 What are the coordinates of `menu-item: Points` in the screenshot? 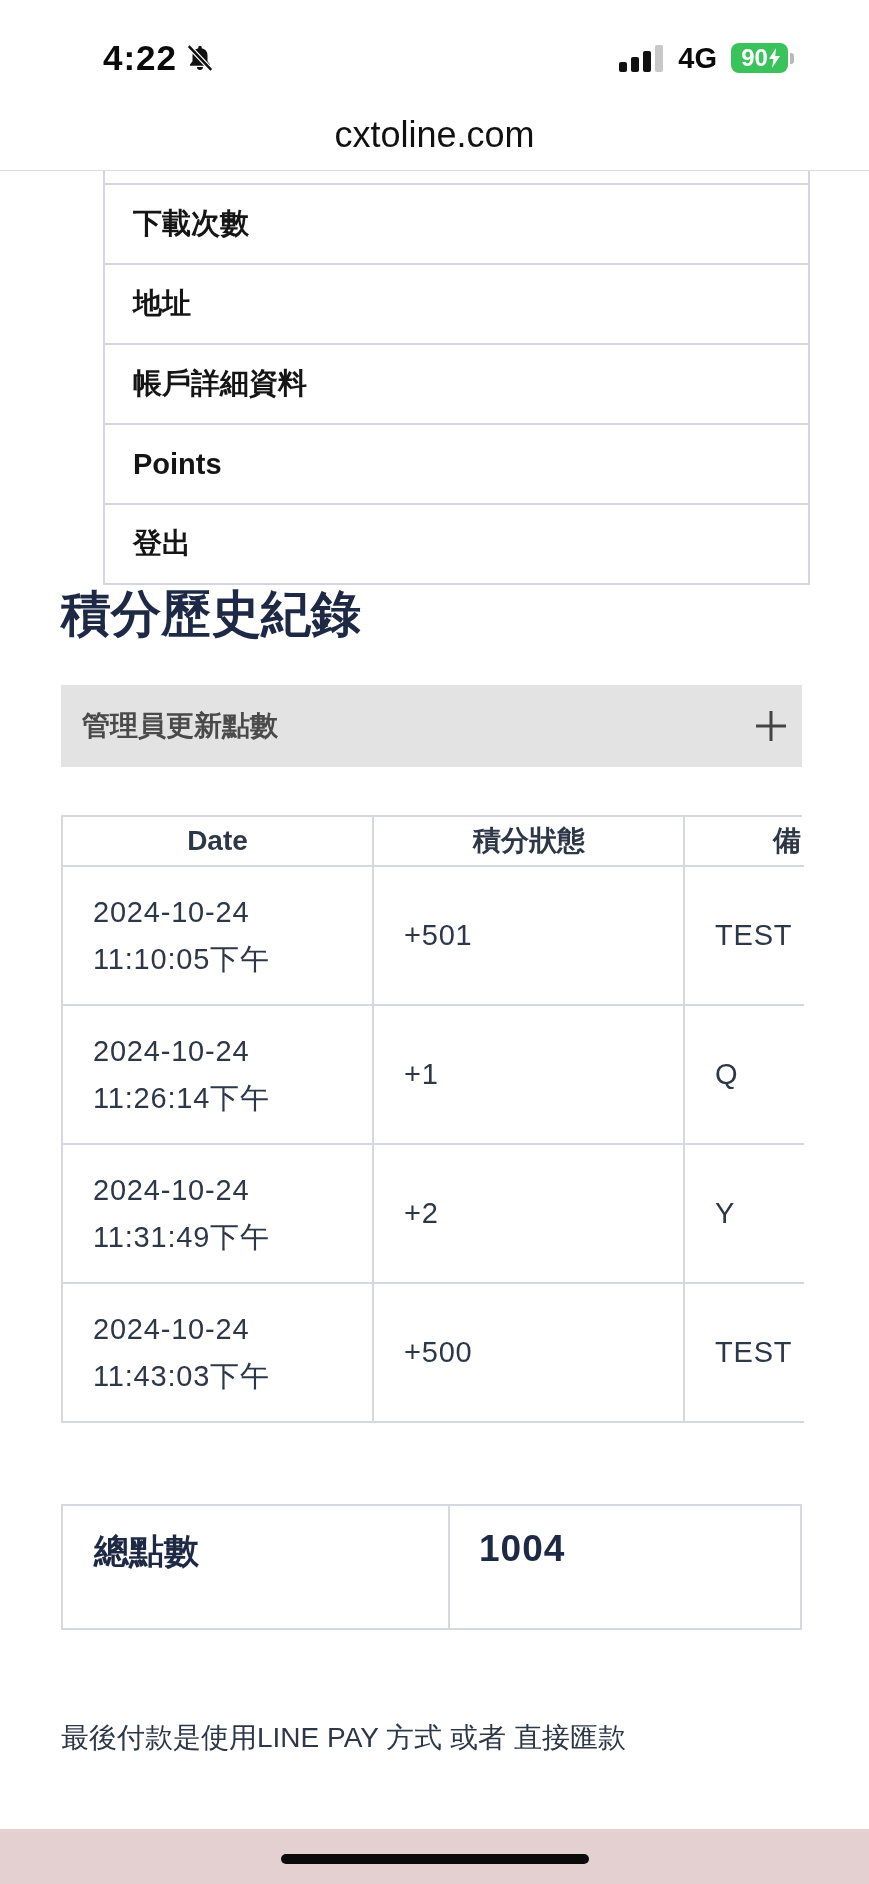 It's located at (456, 465).